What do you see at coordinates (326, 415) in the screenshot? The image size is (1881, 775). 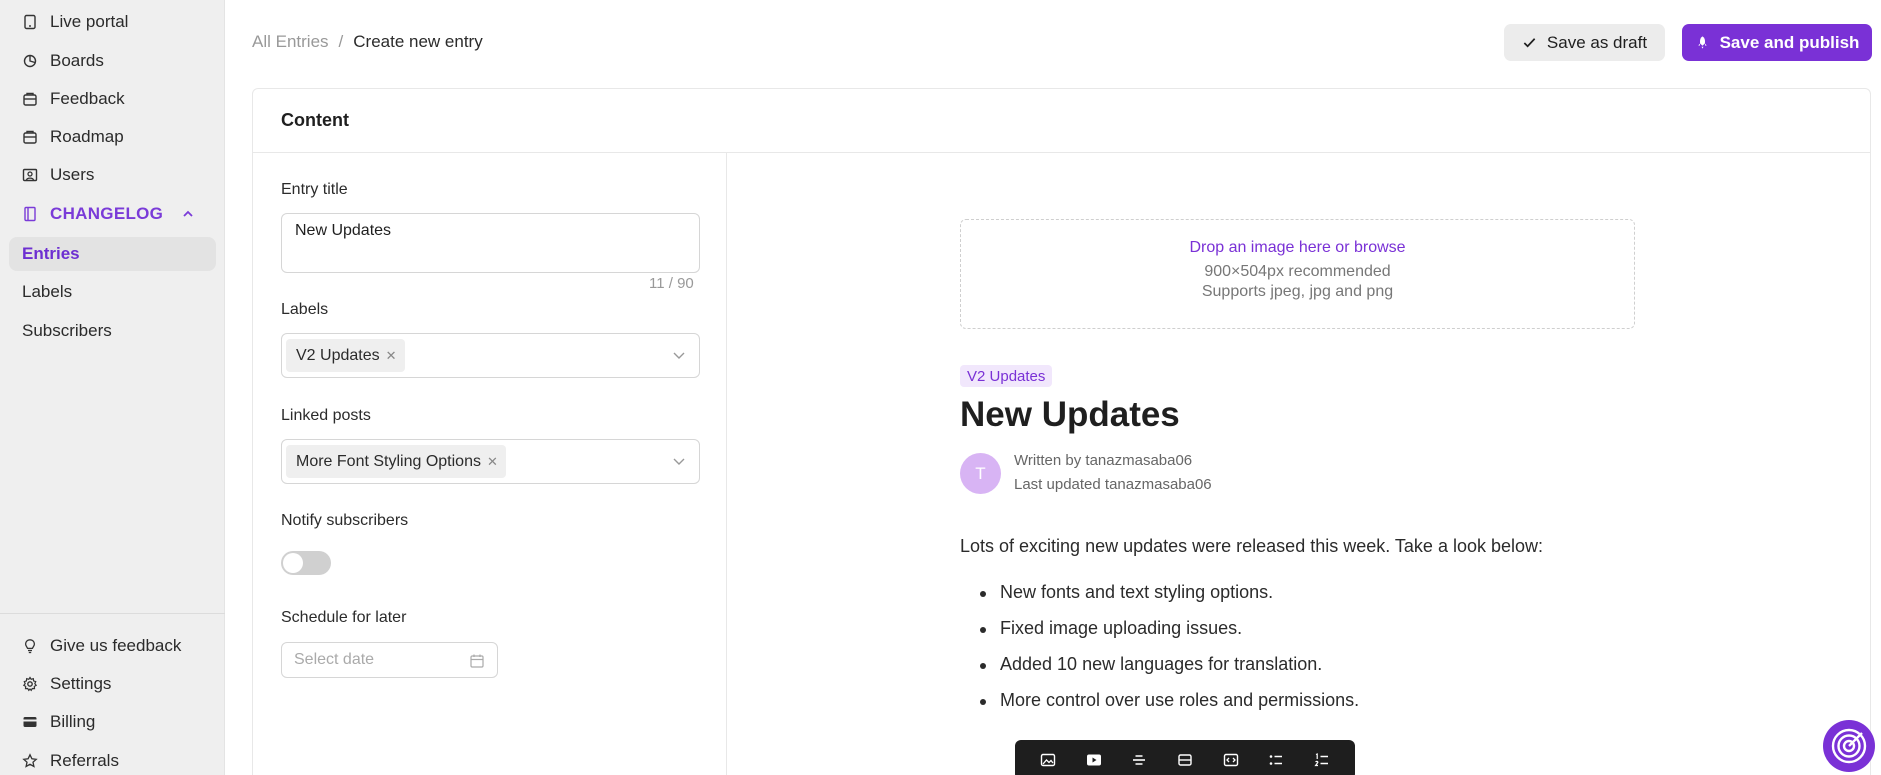 I see `linked-posts-label: Linked posts` at bounding box center [326, 415].